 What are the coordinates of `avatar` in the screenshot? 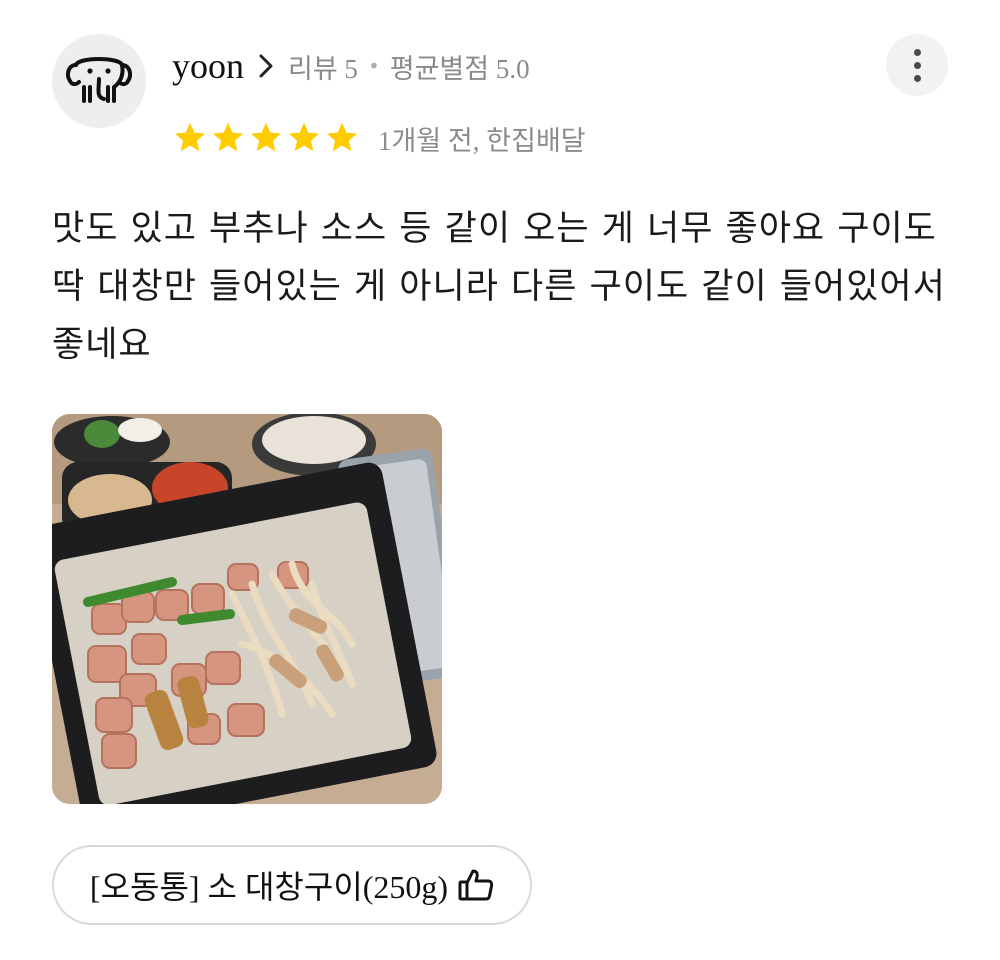 It's located at (99, 81).